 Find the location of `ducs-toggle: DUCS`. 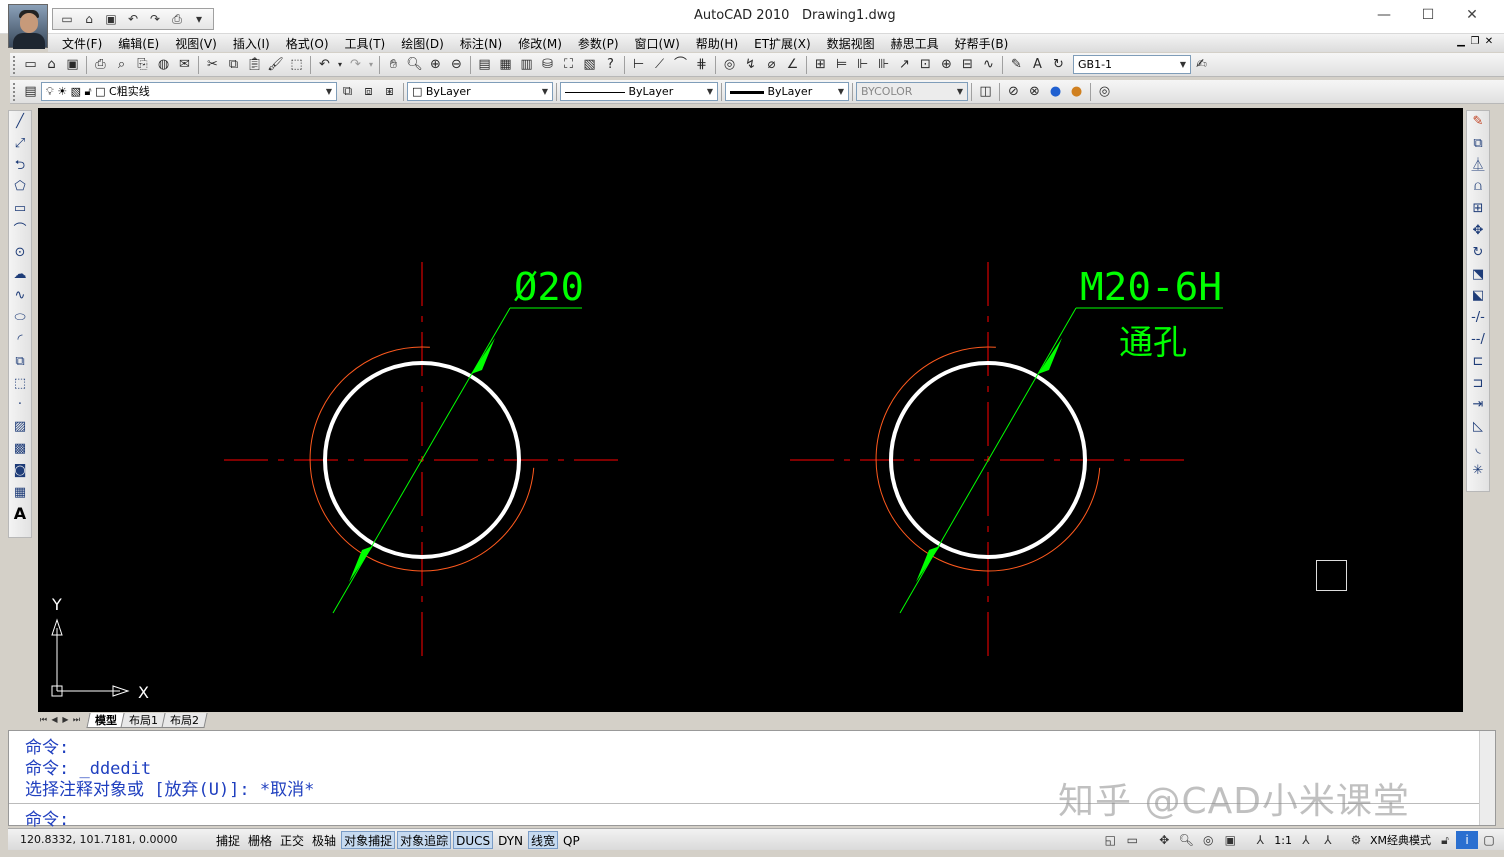

ducs-toggle: DUCS is located at coordinates (473, 839).